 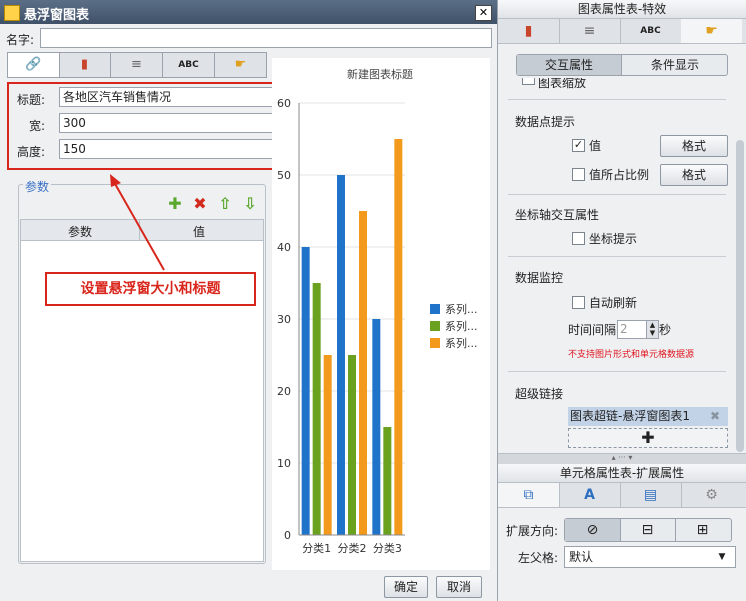 I want to click on seg-condition: 条件显示, so click(x=674, y=65).